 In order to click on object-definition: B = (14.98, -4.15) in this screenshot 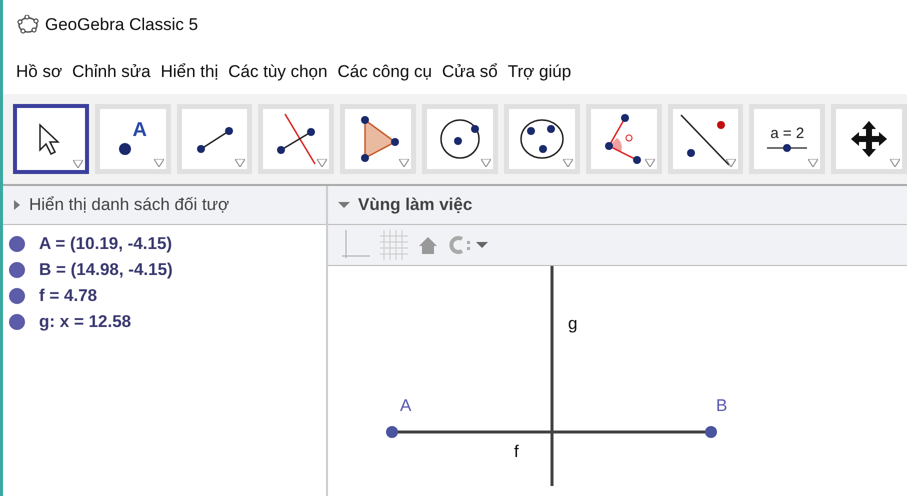, I will do `click(106, 270)`.